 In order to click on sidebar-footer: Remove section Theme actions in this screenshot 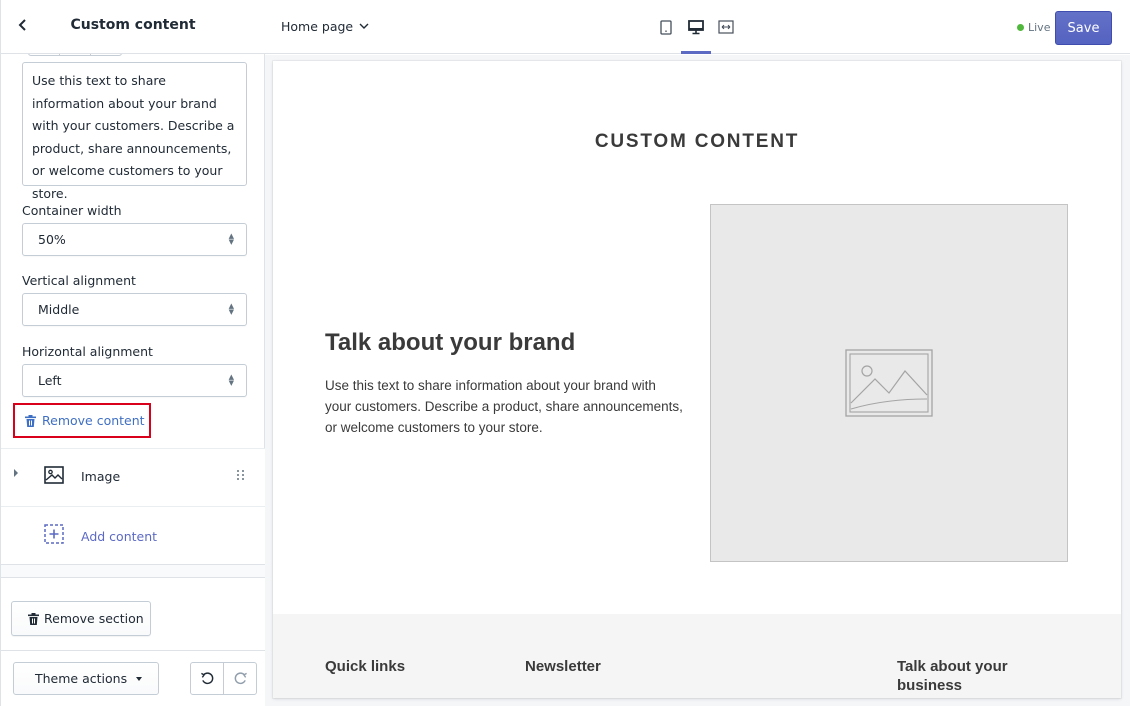, I will do `click(133, 642)`.